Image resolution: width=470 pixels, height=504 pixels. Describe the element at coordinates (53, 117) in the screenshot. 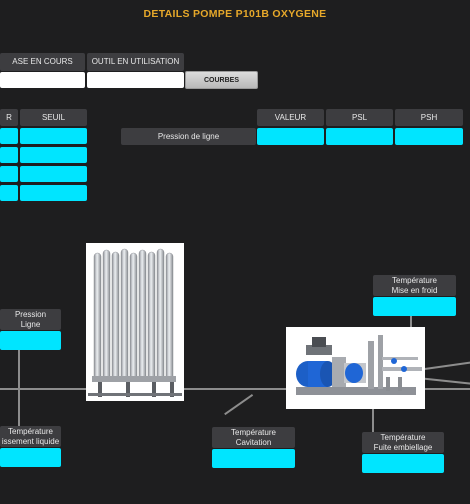

I see `seuil-header: SEUIL` at that location.